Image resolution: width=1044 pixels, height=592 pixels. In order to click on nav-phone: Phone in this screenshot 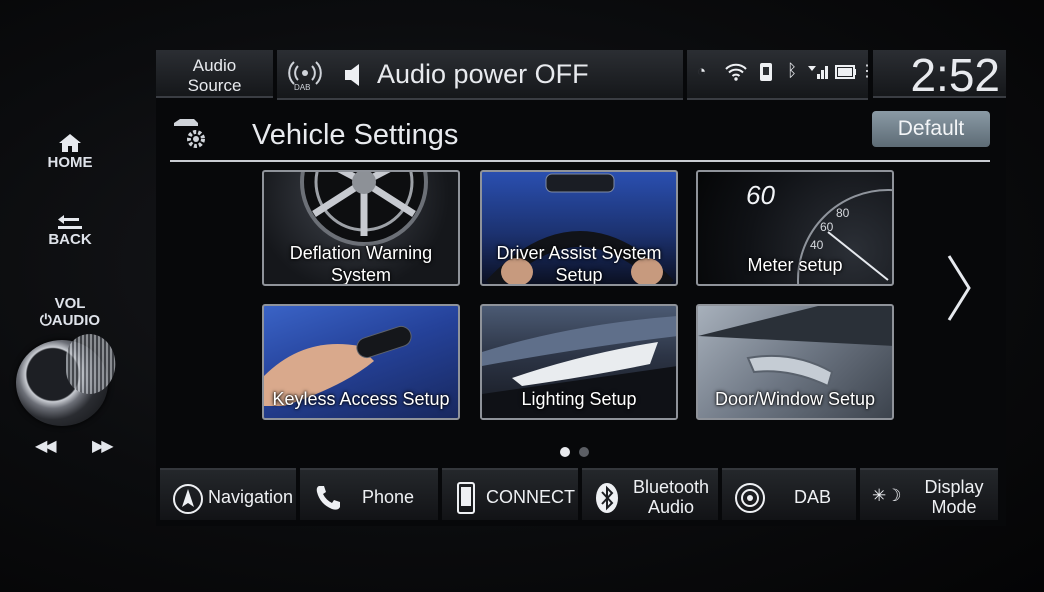, I will do `click(369, 494)`.